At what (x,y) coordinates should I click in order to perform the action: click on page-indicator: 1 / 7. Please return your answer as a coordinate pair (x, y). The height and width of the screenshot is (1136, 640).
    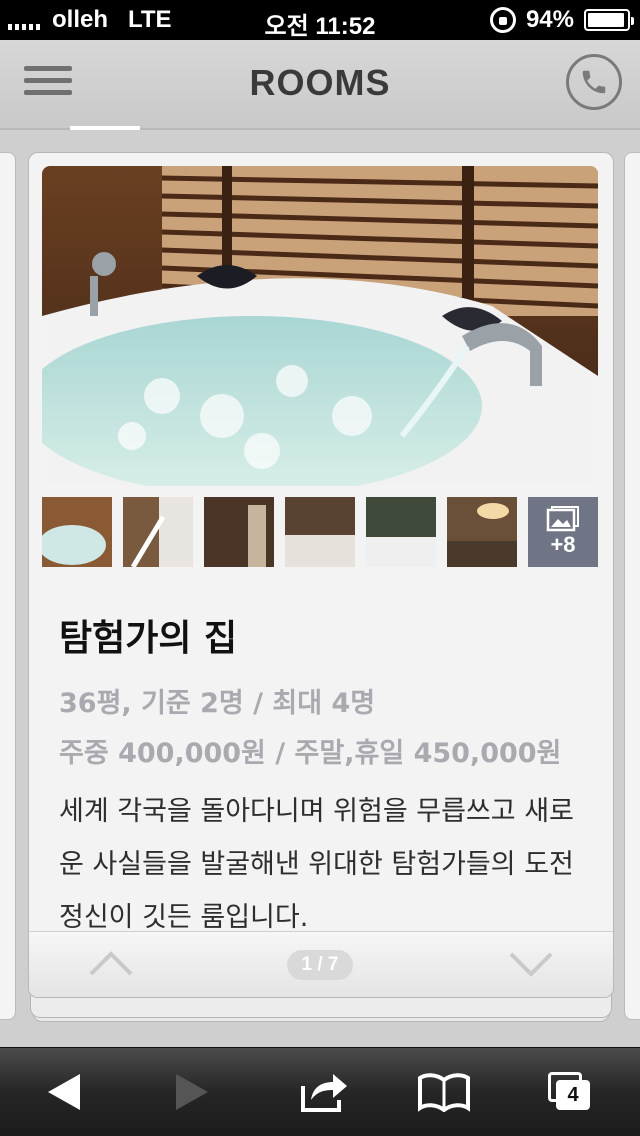
    Looking at the image, I should click on (320, 965).